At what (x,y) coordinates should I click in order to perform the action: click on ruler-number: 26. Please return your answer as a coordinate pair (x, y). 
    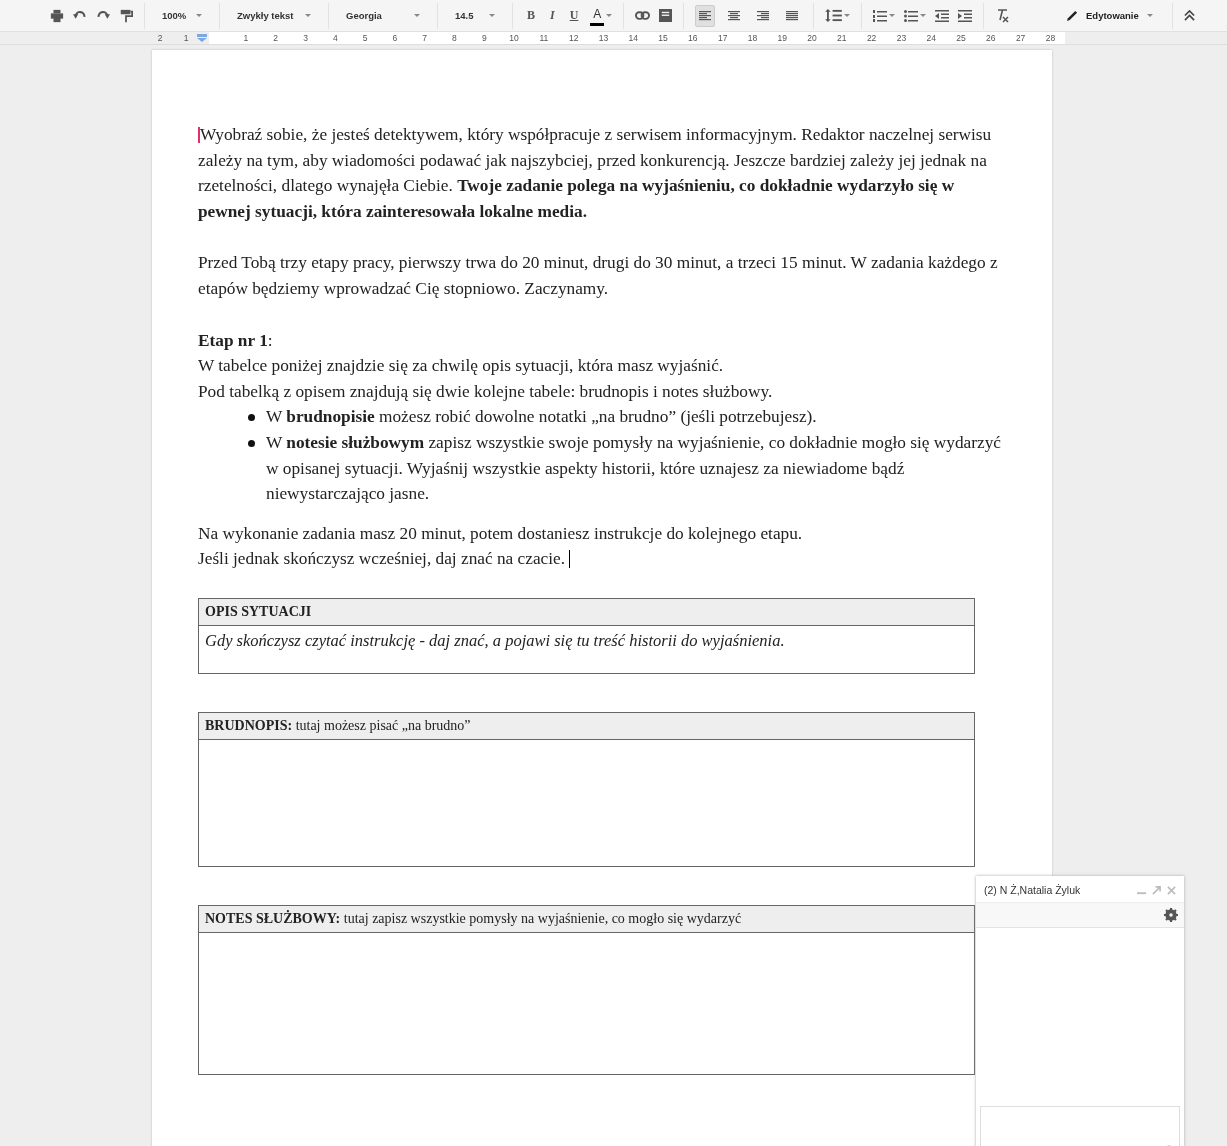
    Looking at the image, I should click on (991, 38).